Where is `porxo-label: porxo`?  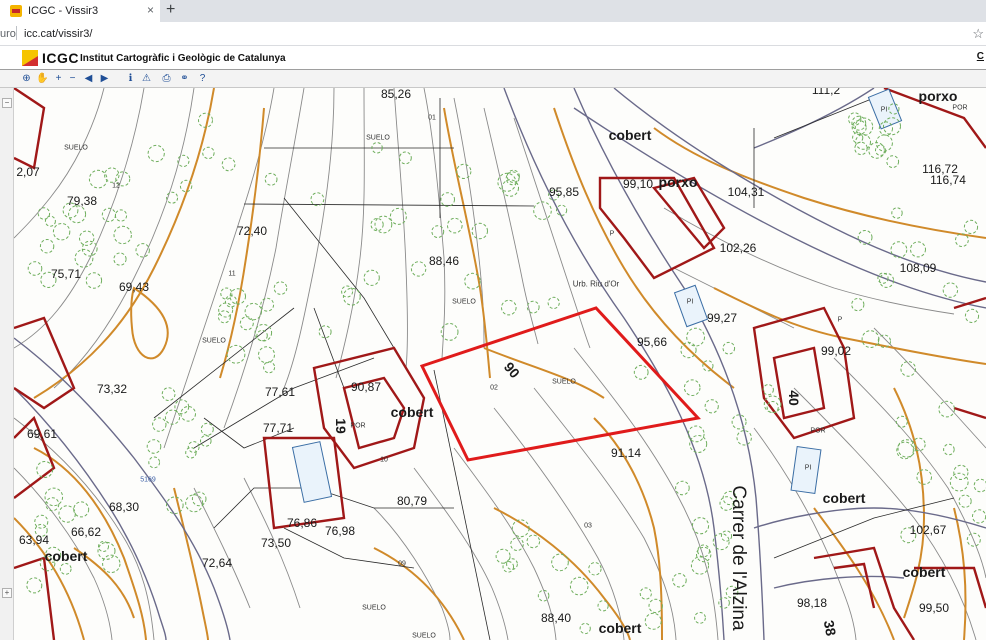 porxo-label: porxo is located at coordinates (938, 96).